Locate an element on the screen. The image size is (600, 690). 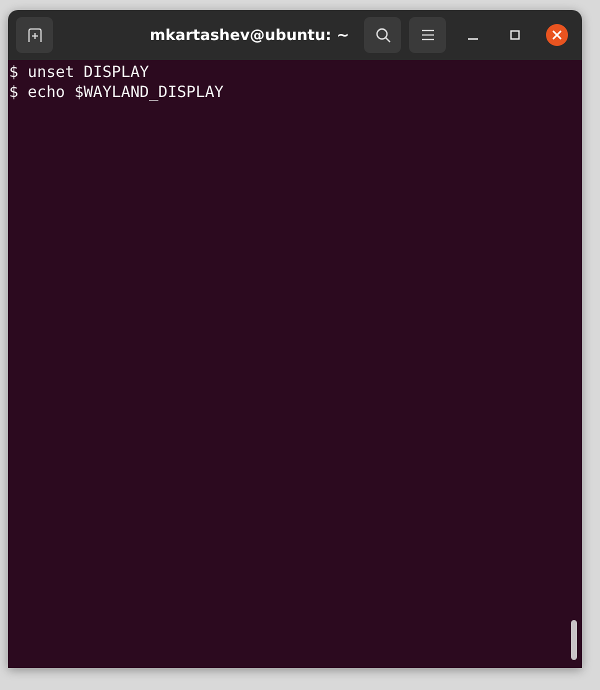
menu-icon is located at coordinates (427, 35).